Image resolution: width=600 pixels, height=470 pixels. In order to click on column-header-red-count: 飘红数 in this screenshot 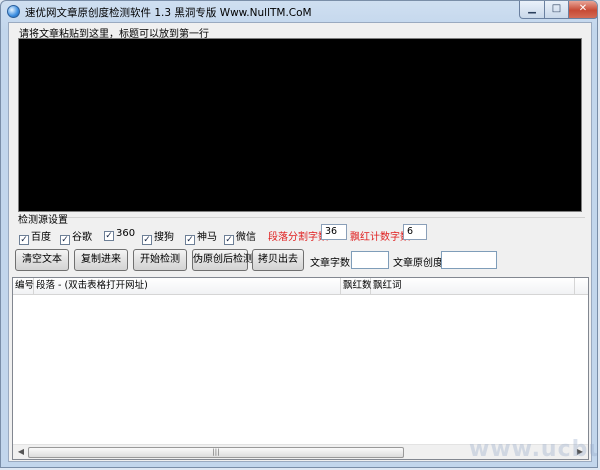, I will do `click(356, 286)`.